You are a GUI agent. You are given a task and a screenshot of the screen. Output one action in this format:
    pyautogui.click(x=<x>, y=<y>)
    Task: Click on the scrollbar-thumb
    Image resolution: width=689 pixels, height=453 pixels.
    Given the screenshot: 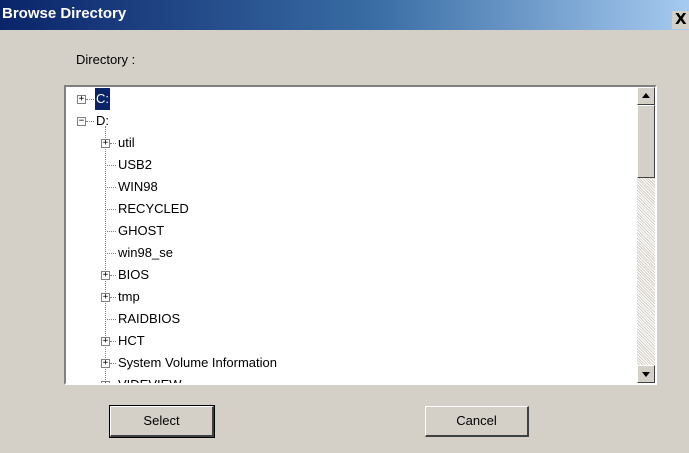 What is the action you would take?
    pyautogui.click(x=646, y=141)
    